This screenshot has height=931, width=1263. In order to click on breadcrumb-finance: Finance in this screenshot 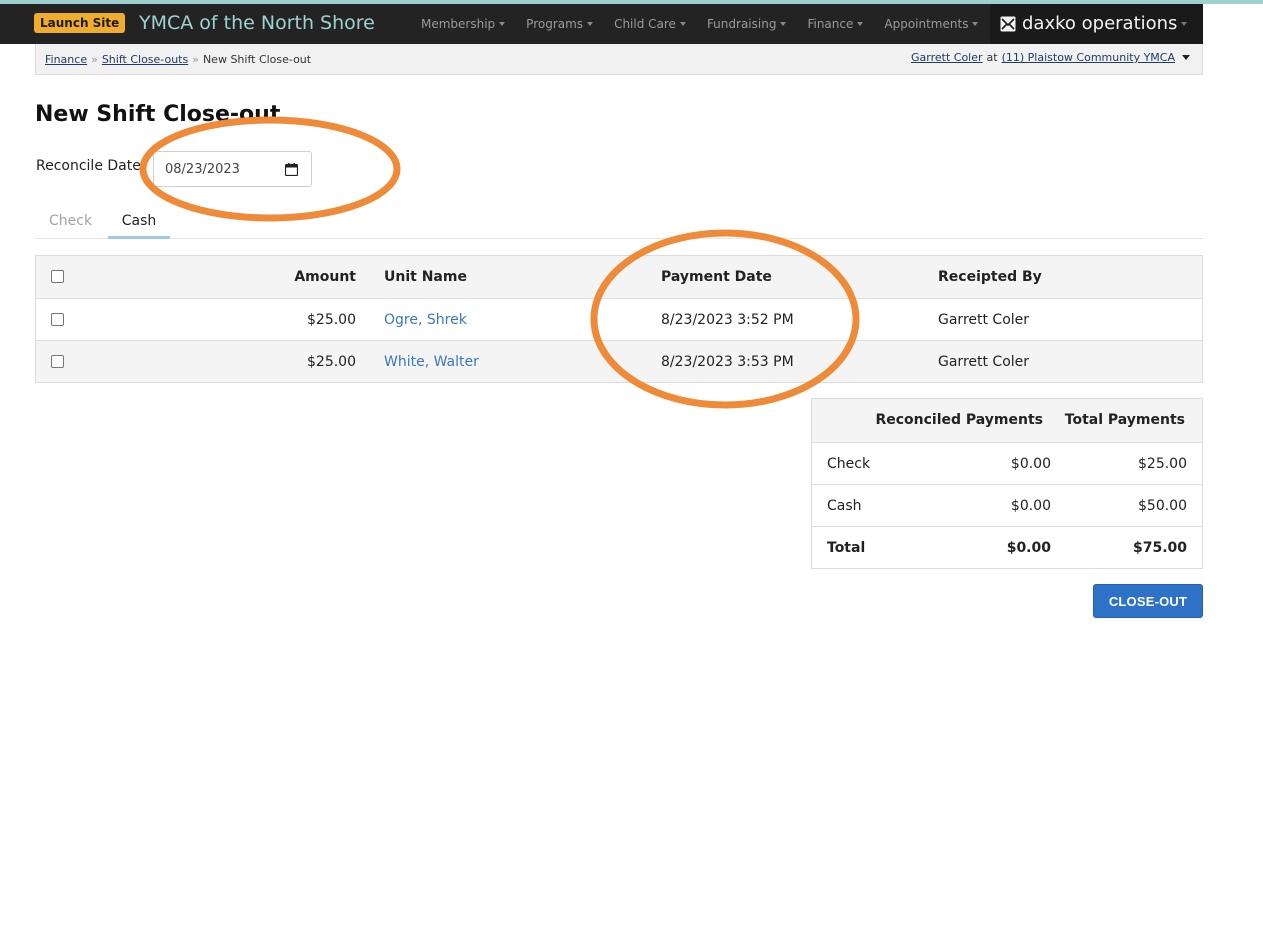, I will do `click(66, 59)`.